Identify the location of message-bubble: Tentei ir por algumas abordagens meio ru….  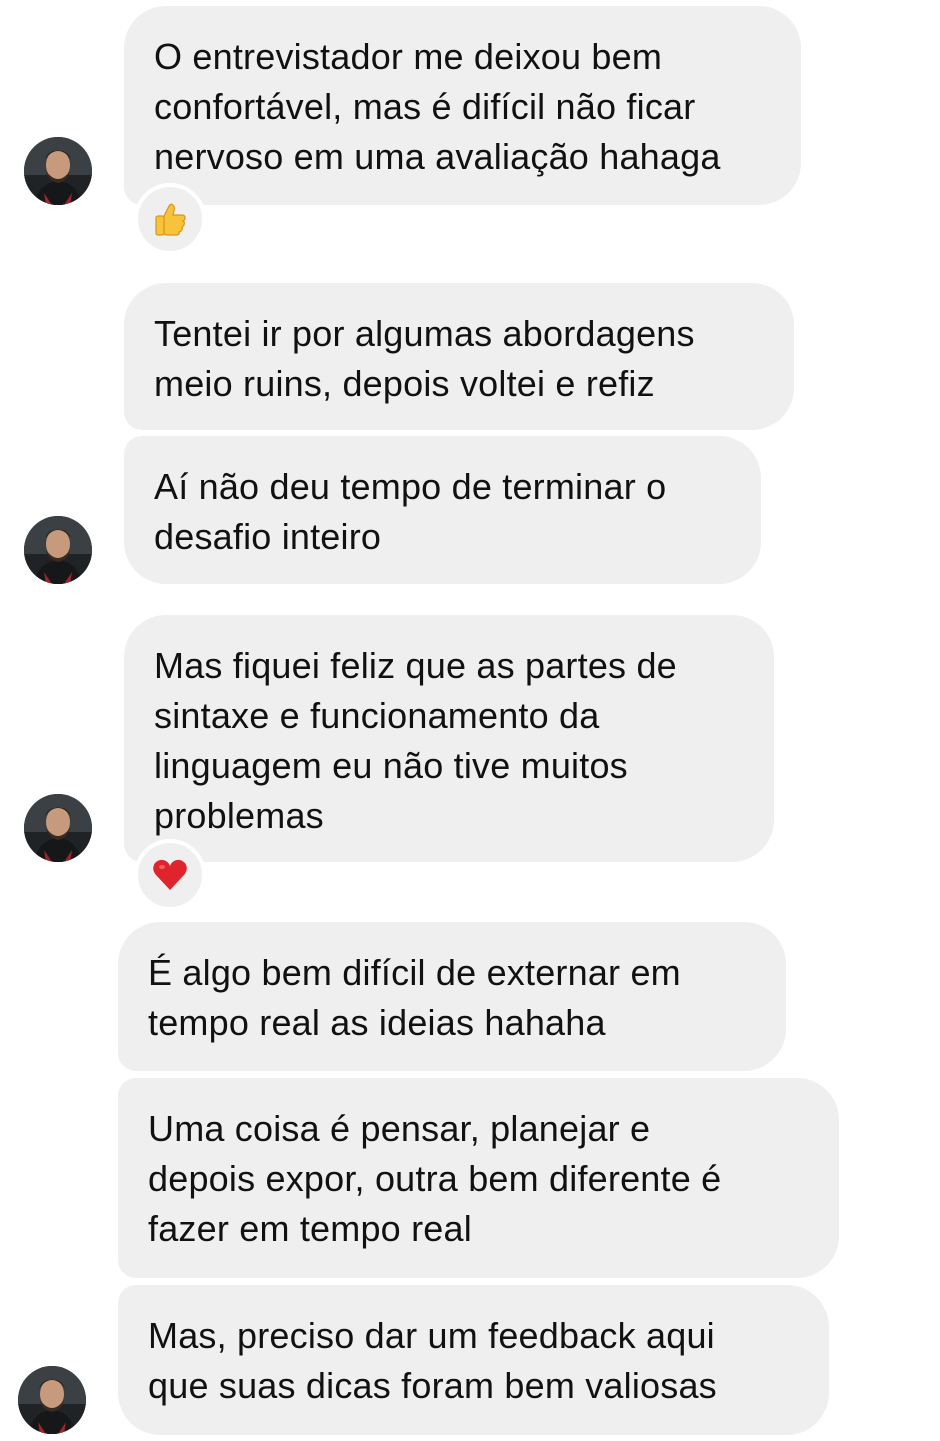
(459, 356).